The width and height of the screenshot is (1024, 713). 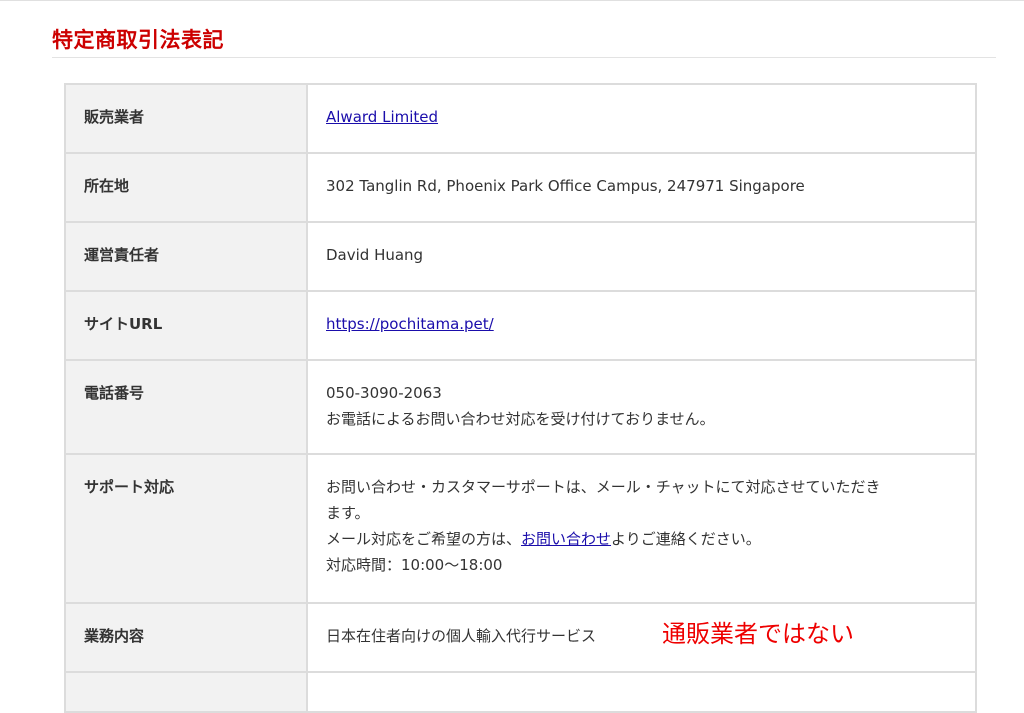 What do you see at coordinates (520, 419) in the screenshot?
I see `phone-note: お電話によるお問い合わせ対応を受け付けておりません。` at bounding box center [520, 419].